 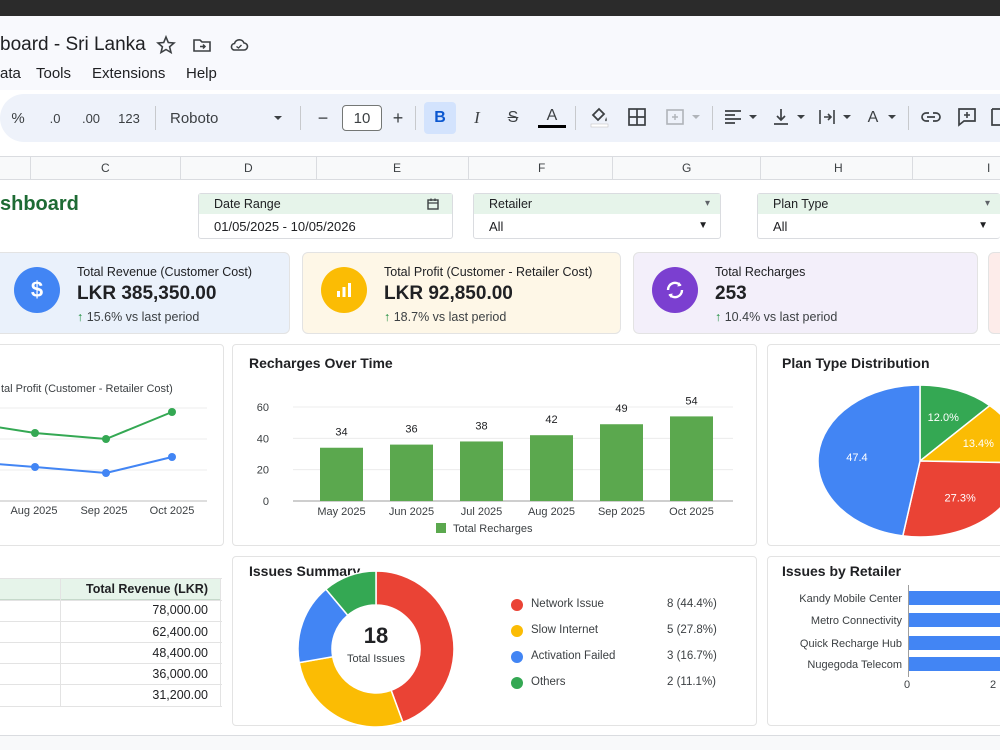 I want to click on column-header-e: E, so click(x=397, y=168).